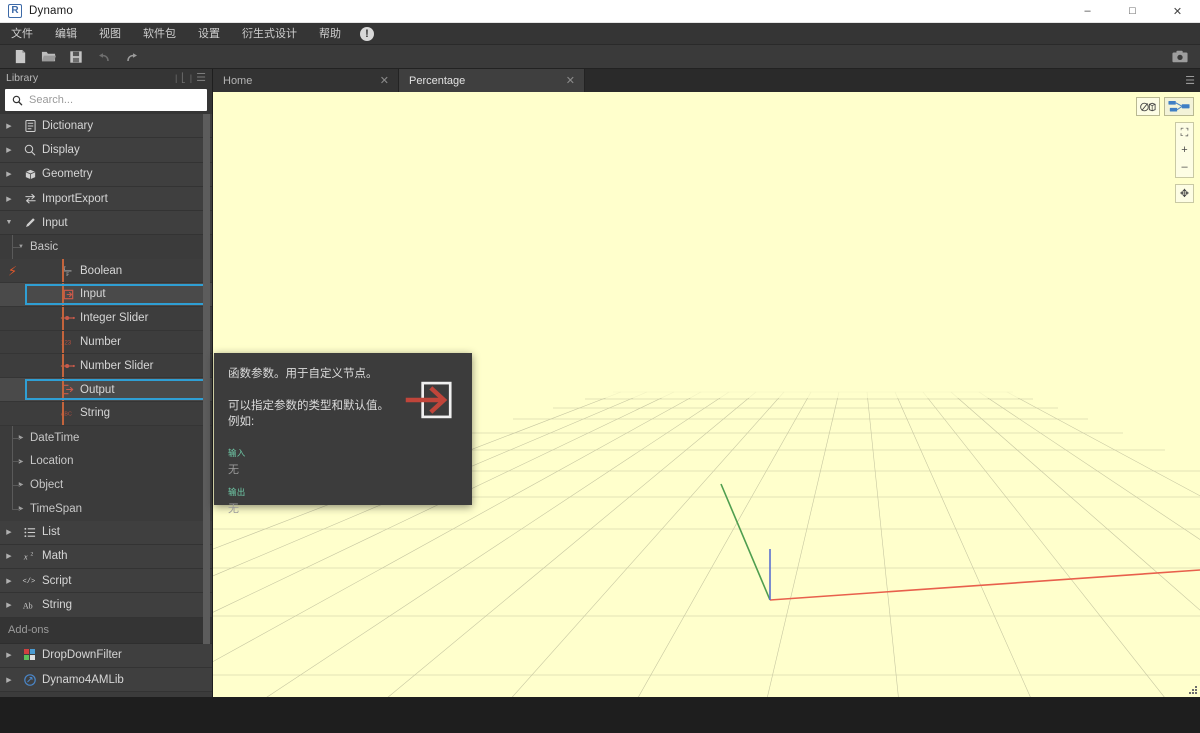 The image size is (1200, 733). Describe the element at coordinates (1179, 106) in the screenshot. I see `graph-view-toggle` at that location.